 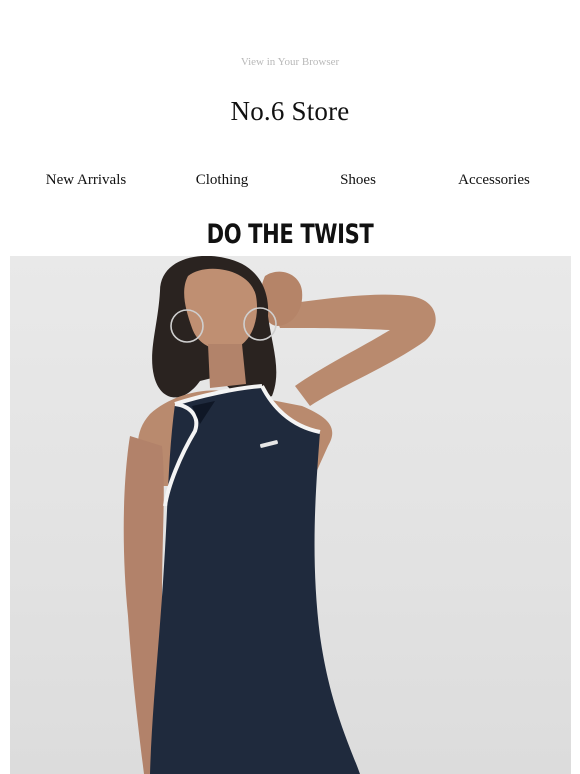 I want to click on main-navigation: New Arrivals Clothing Shoes Accessories, so click(x=290, y=182).